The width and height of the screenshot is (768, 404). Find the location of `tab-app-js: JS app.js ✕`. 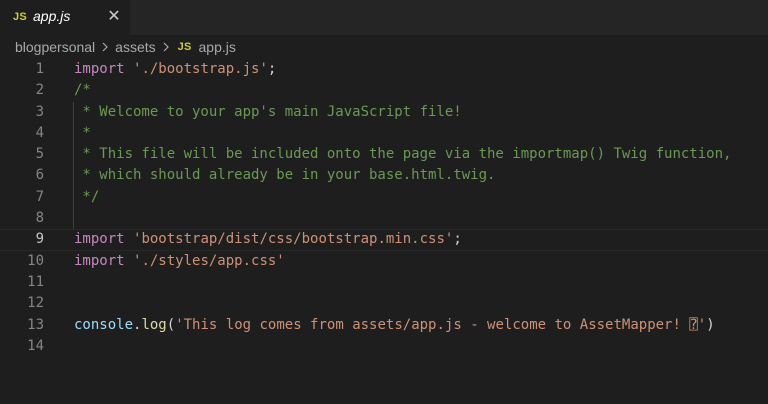

tab-app-js: JS app.js ✕ is located at coordinates (65, 17).